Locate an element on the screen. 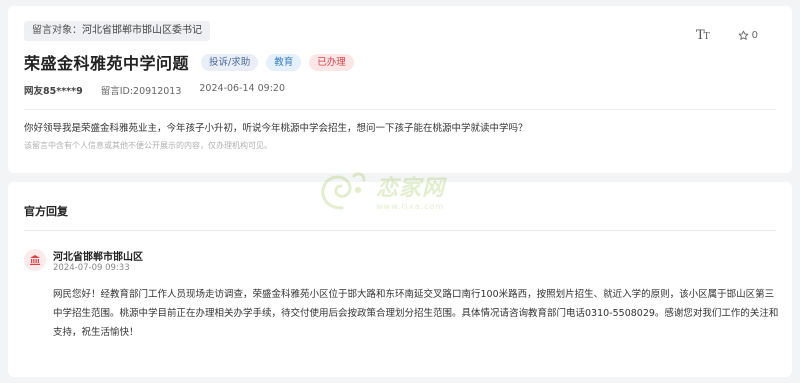  title-row: 荣盛金科雅苑中学问题 投诉/求助 教育 已办理 is located at coordinates (189, 62).